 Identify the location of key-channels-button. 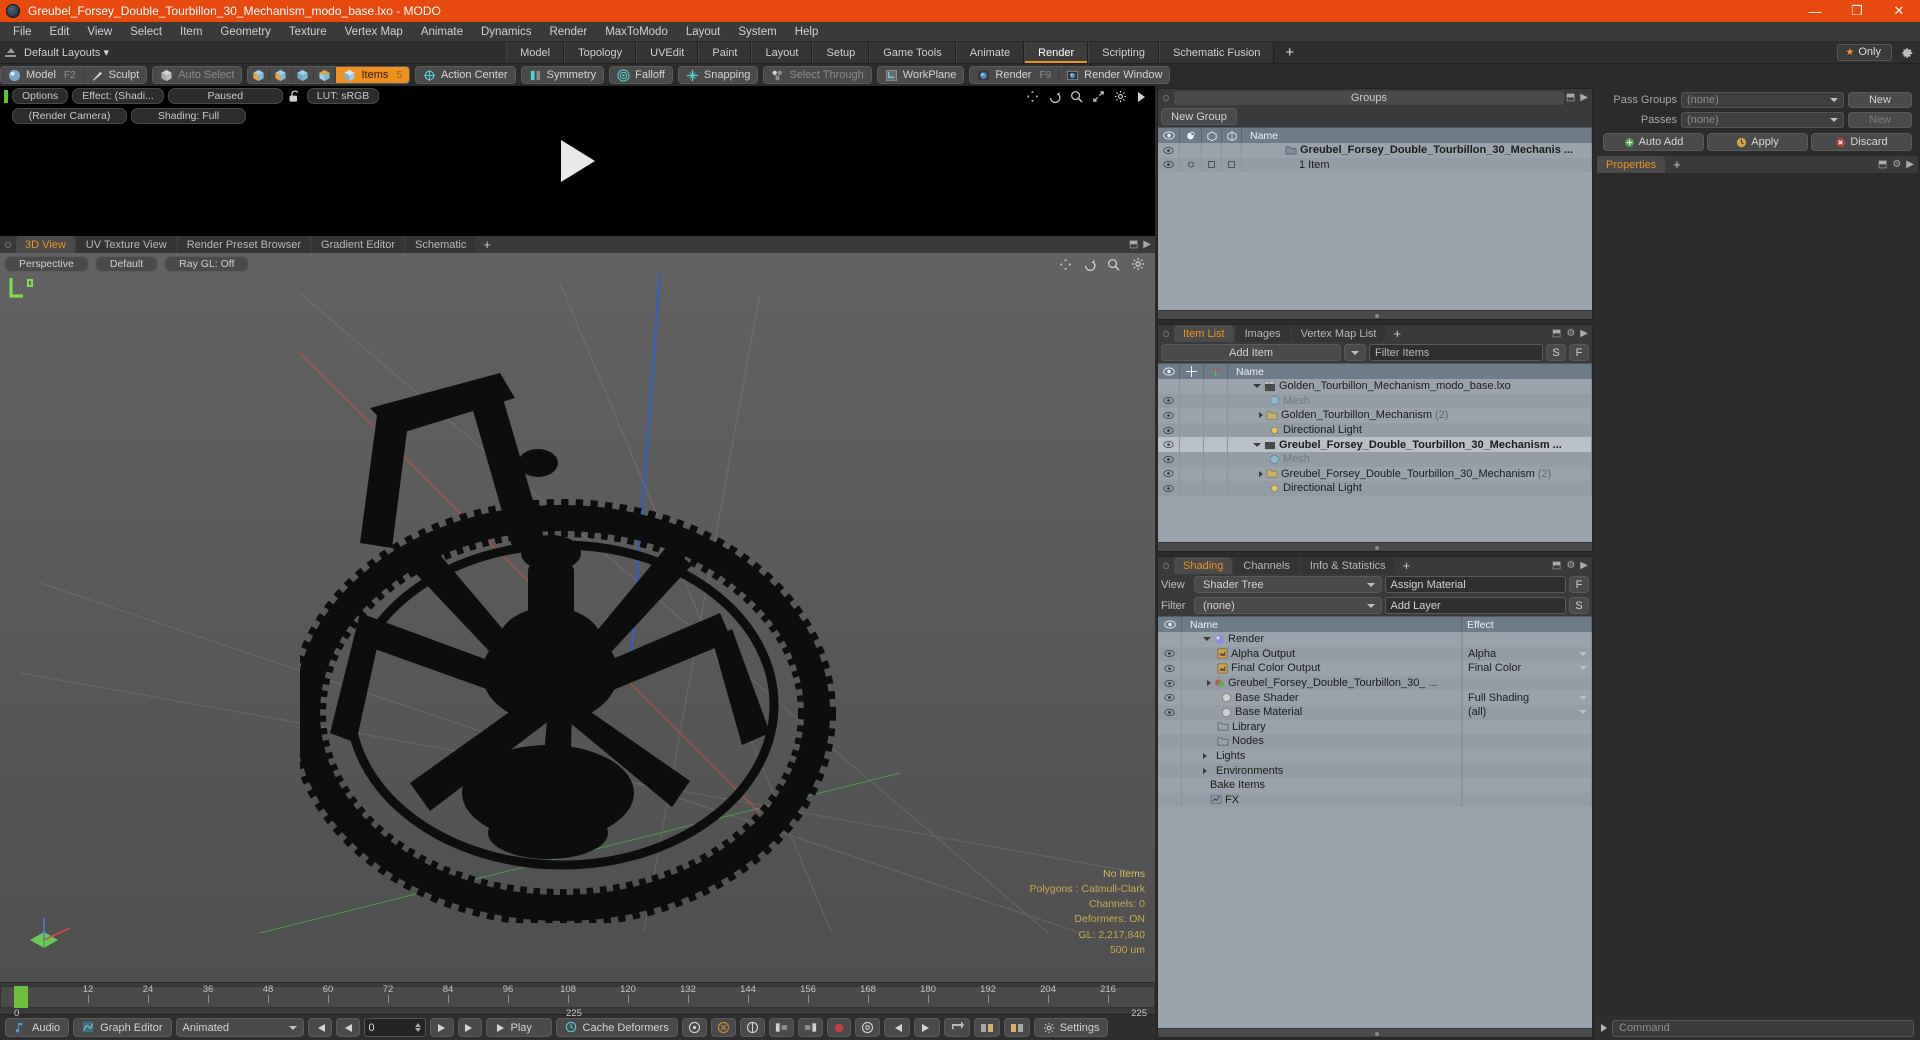
(752, 1027).